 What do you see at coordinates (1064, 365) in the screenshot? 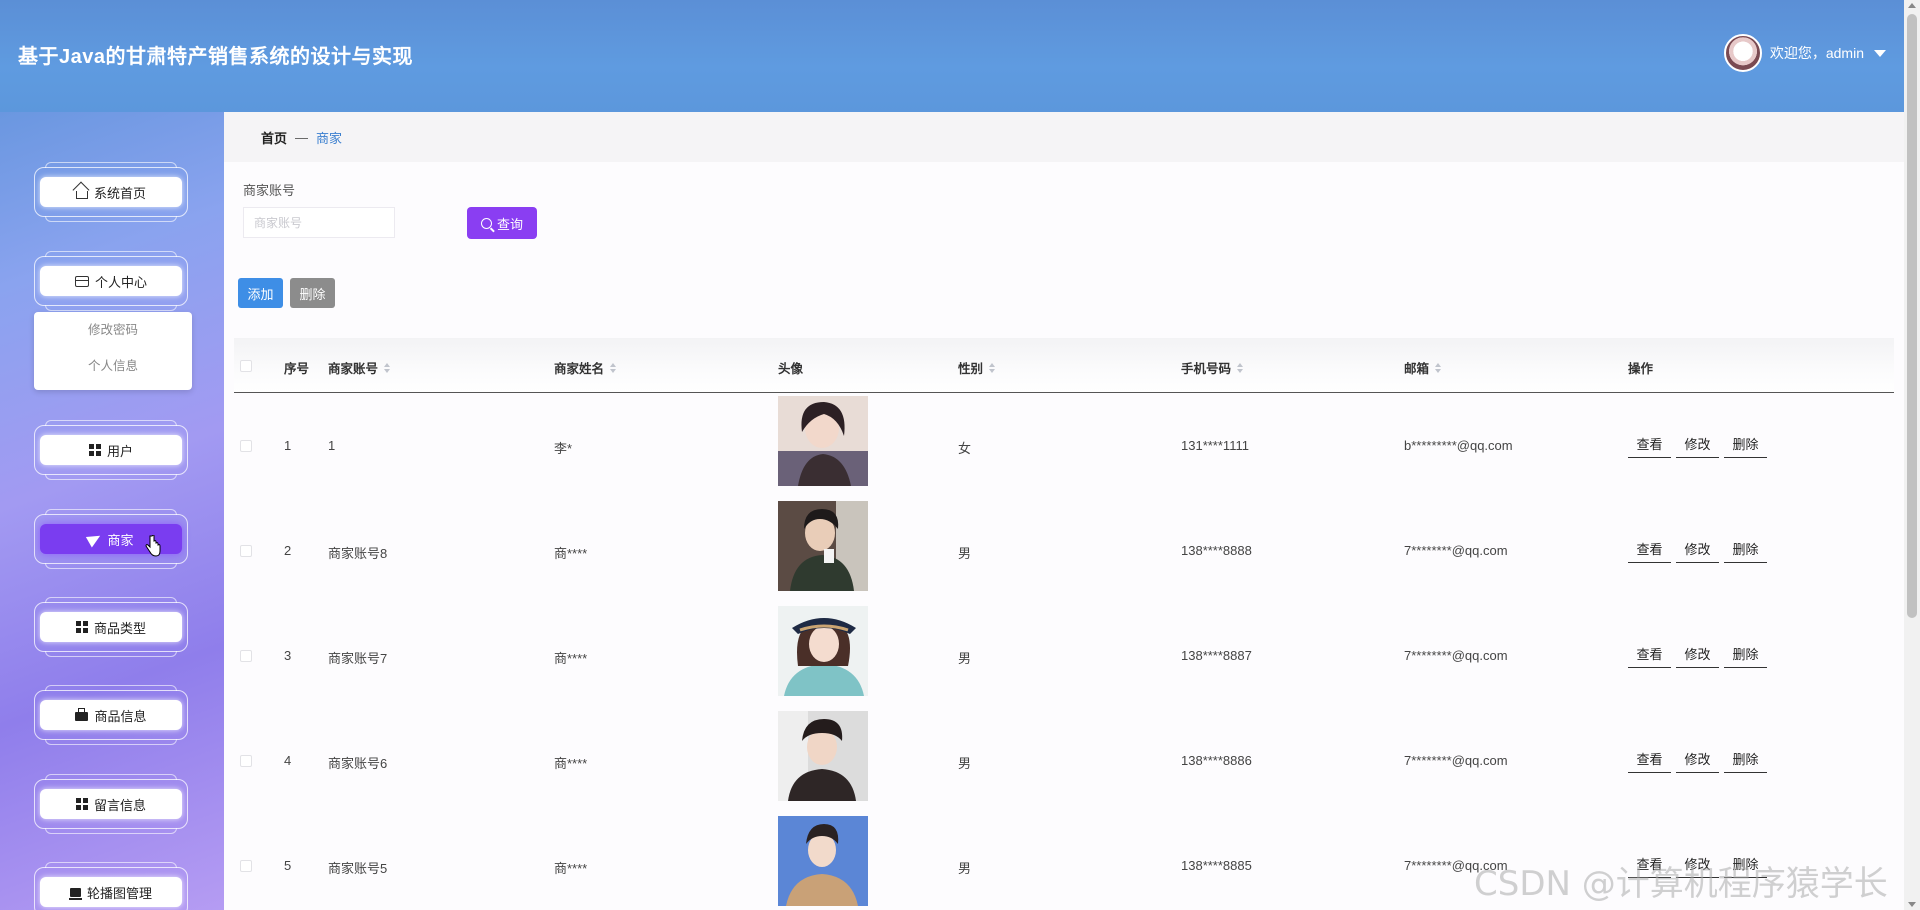
I see `table-header: 序号 商家账号 商家姓名 头像 性别 手机号码 邮箱 操作` at bounding box center [1064, 365].